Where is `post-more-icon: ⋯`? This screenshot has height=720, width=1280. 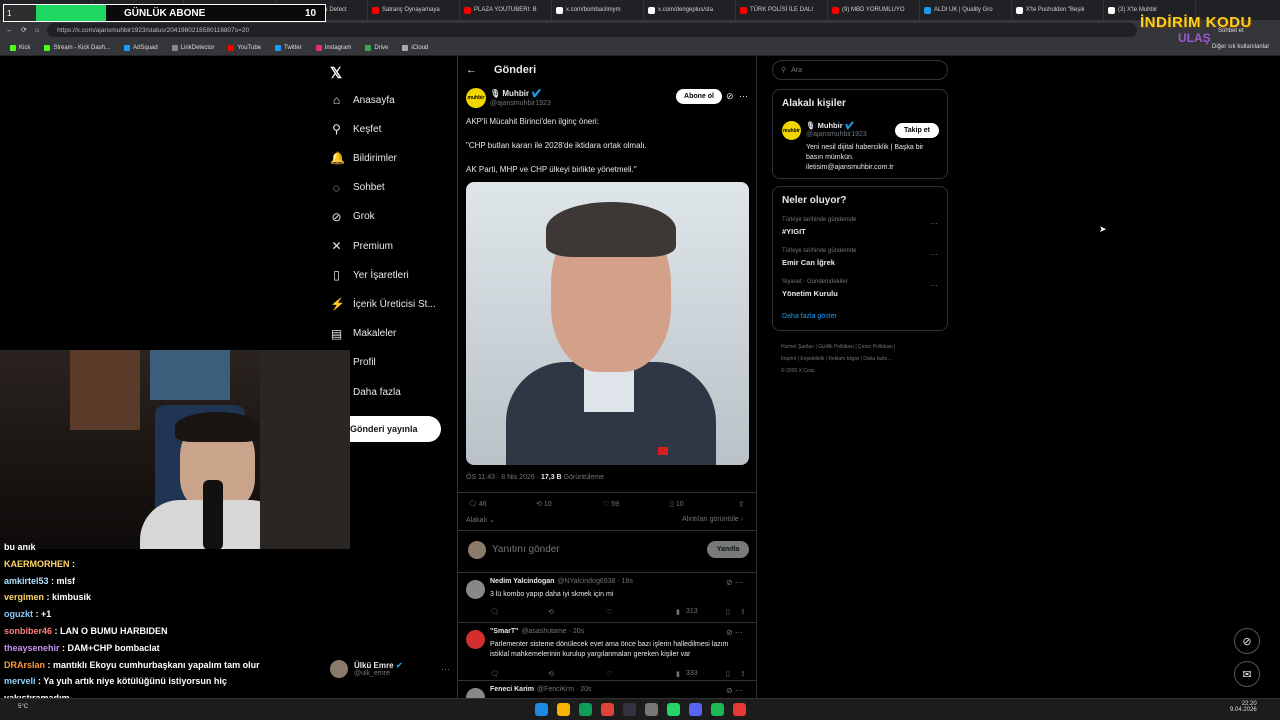
post-more-icon: ⋯ is located at coordinates (743, 96).